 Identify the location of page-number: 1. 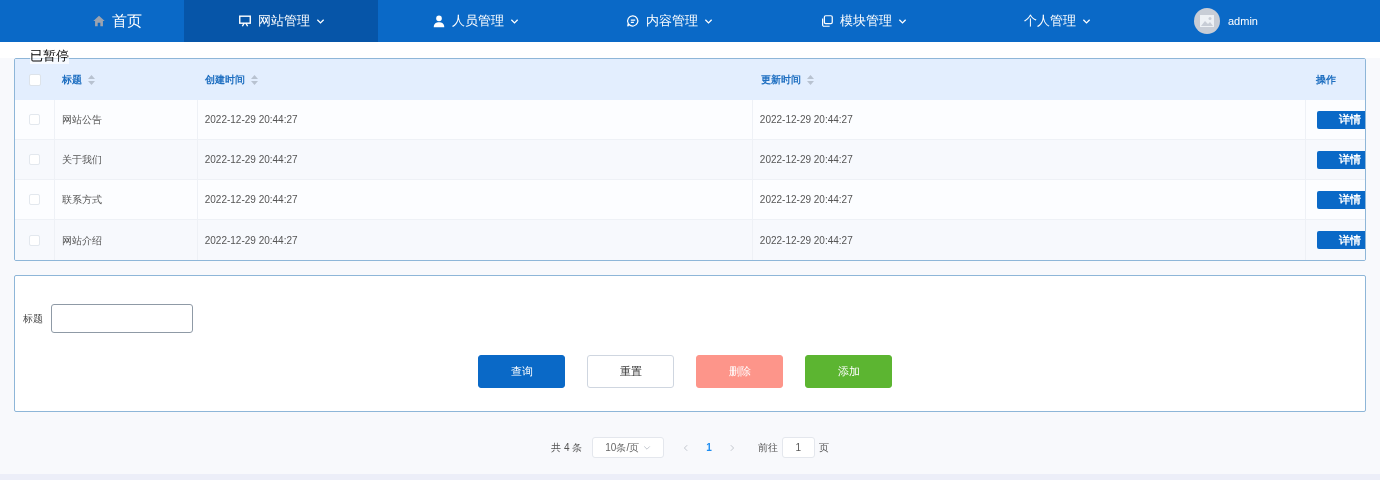
(709, 447).